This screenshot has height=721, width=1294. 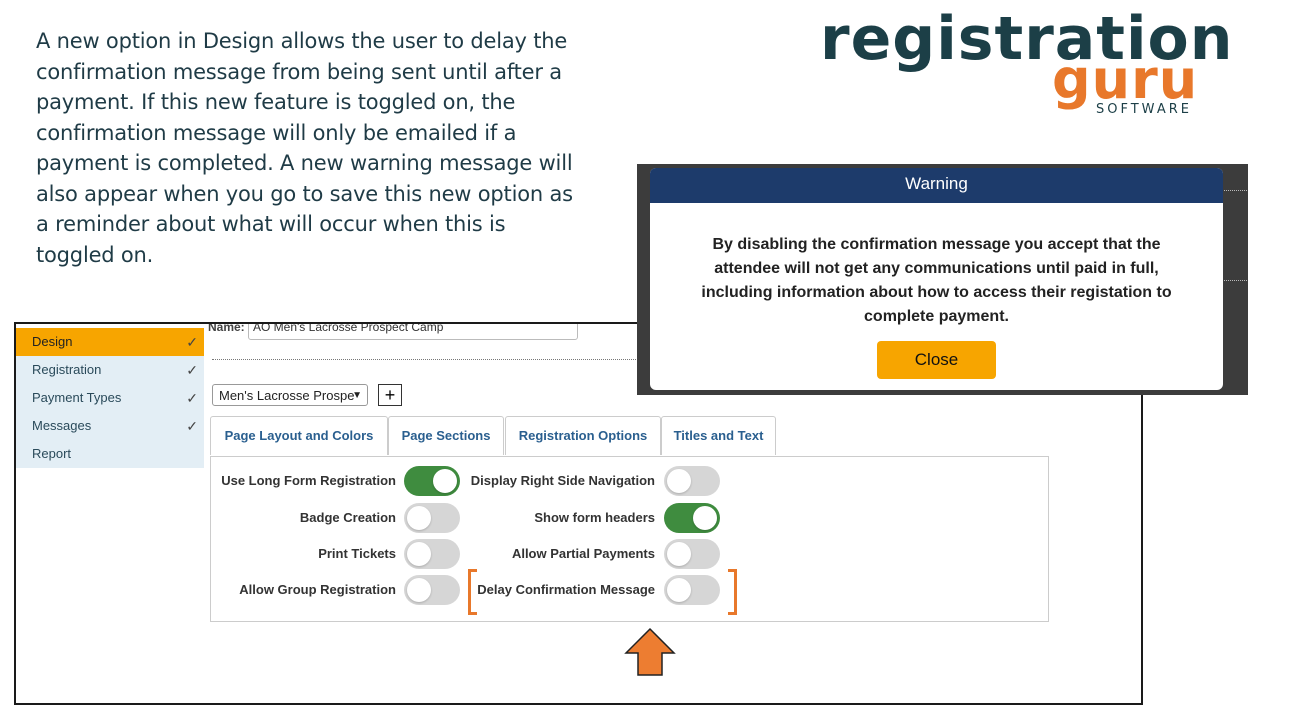 I want to click on sidebar-item-label: Messages, so click(x=62, y=425).